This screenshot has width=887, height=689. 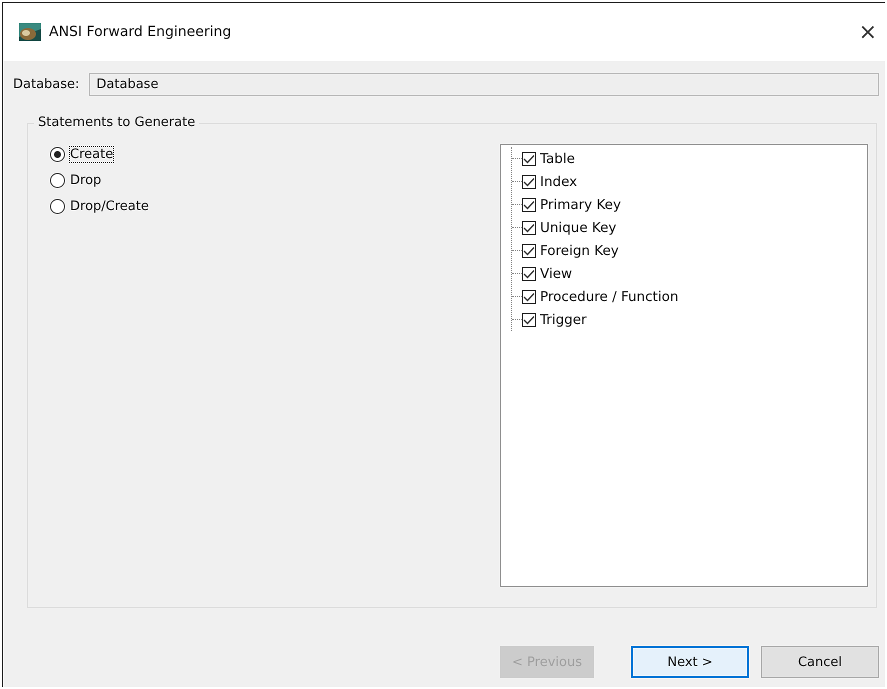 What do you see at coordinates (86, 180) in the screenshot?
I see `radio-label: Drop` at bounding box center [86, 180].